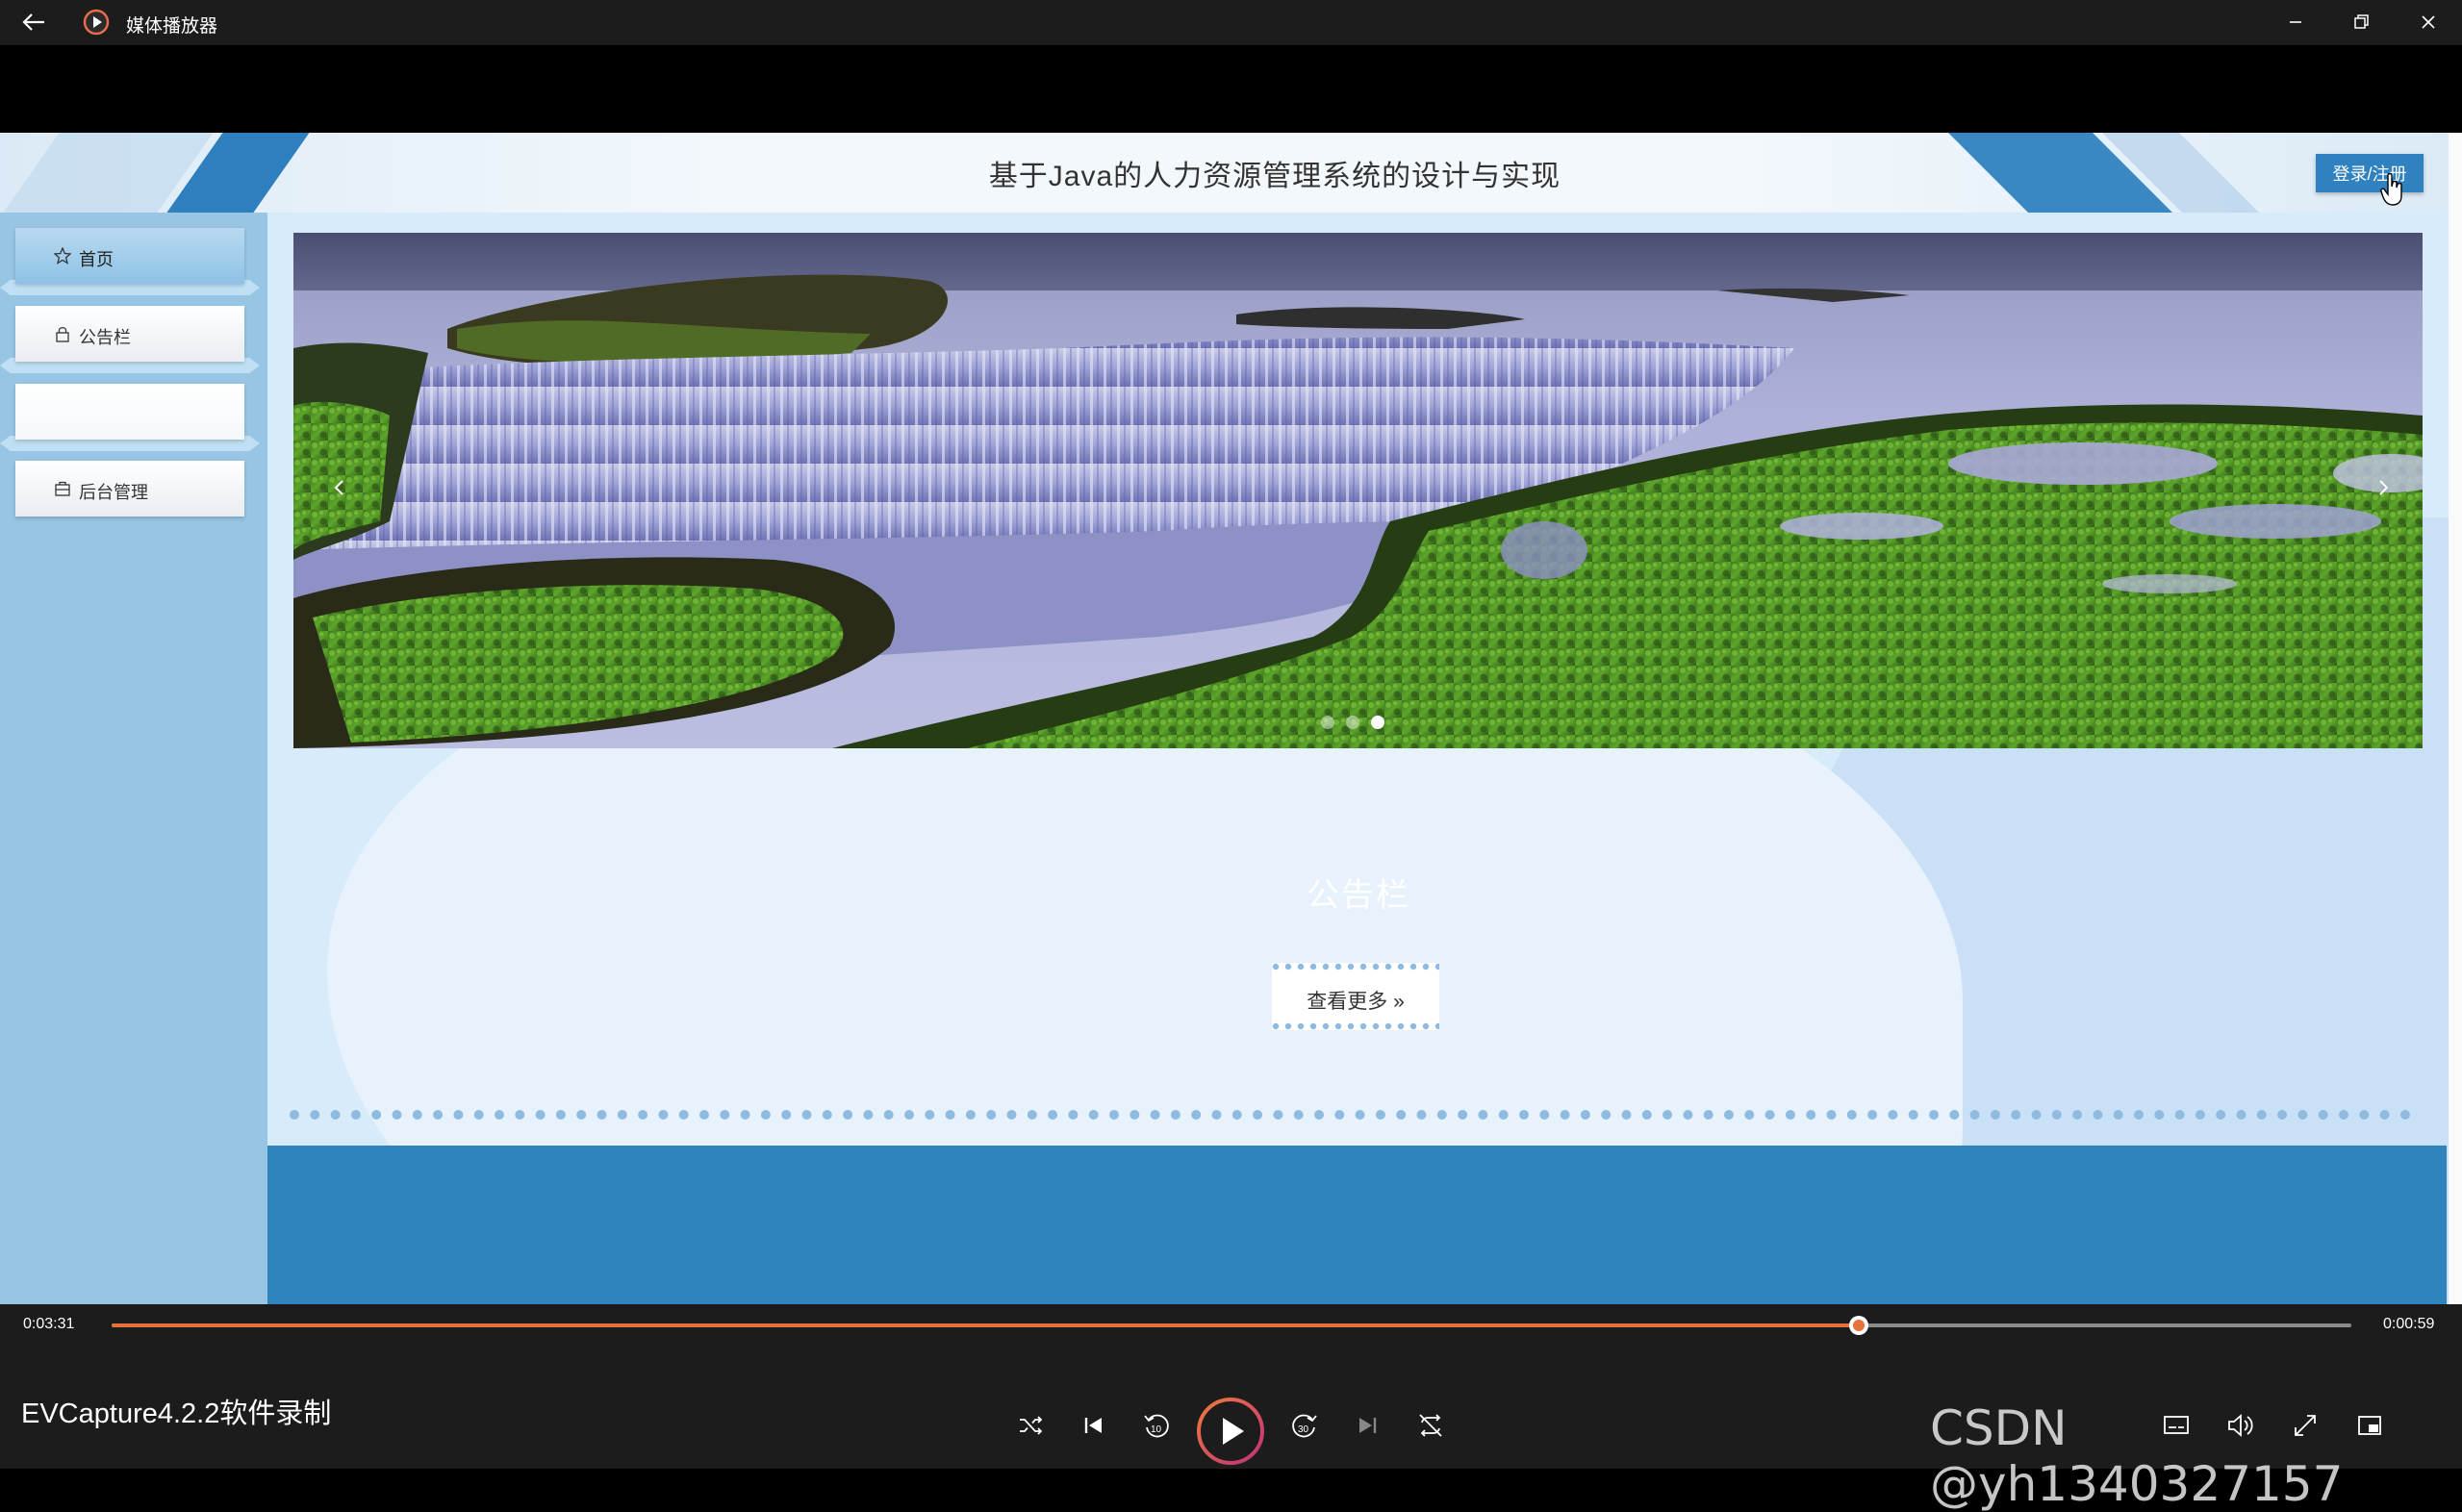 This screenshot has height=1512, width=2462. I want to click on page-footer, so click(1357, 1225).